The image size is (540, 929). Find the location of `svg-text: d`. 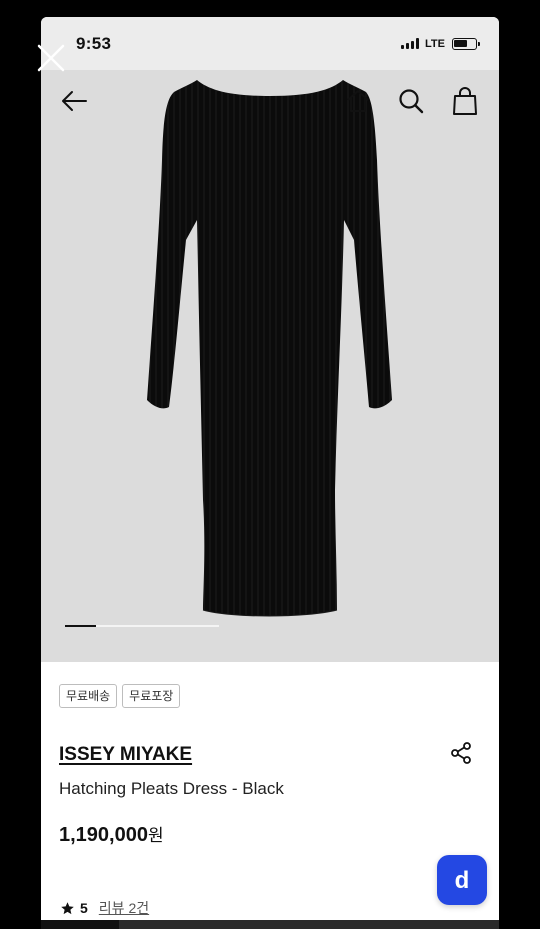

svg-text: d is located at coordinates (462, 880).